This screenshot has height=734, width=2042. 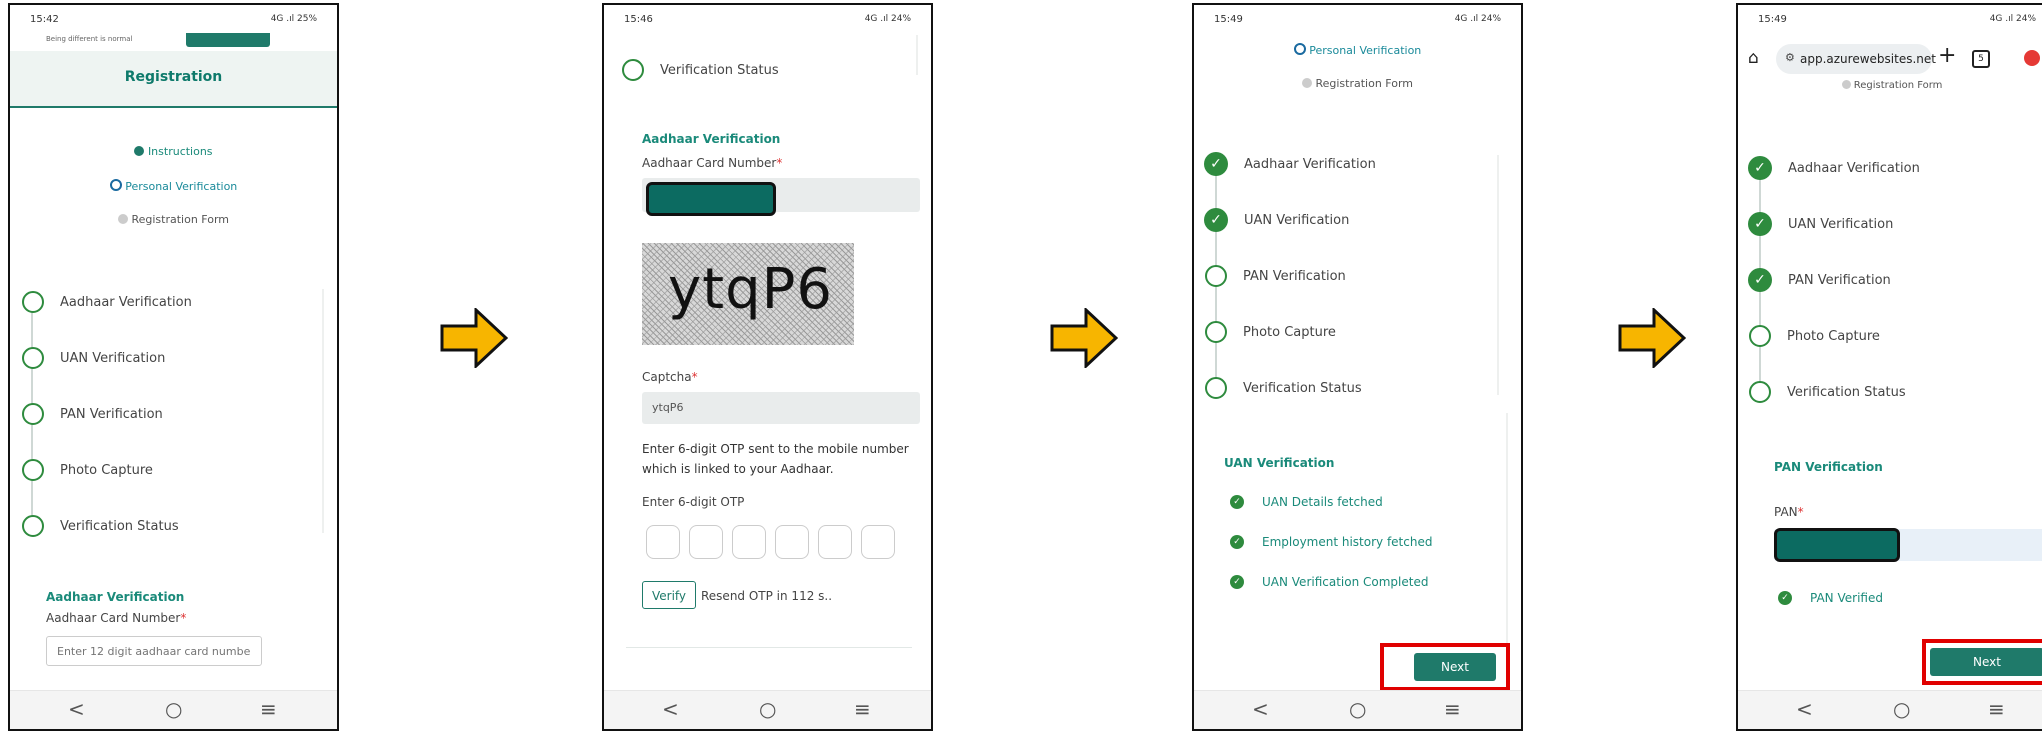 What do you see at coordinates (115, 597) in the screenshot?
I see `section-title: Aadhaar Verification` at bounding box center [115, 597].